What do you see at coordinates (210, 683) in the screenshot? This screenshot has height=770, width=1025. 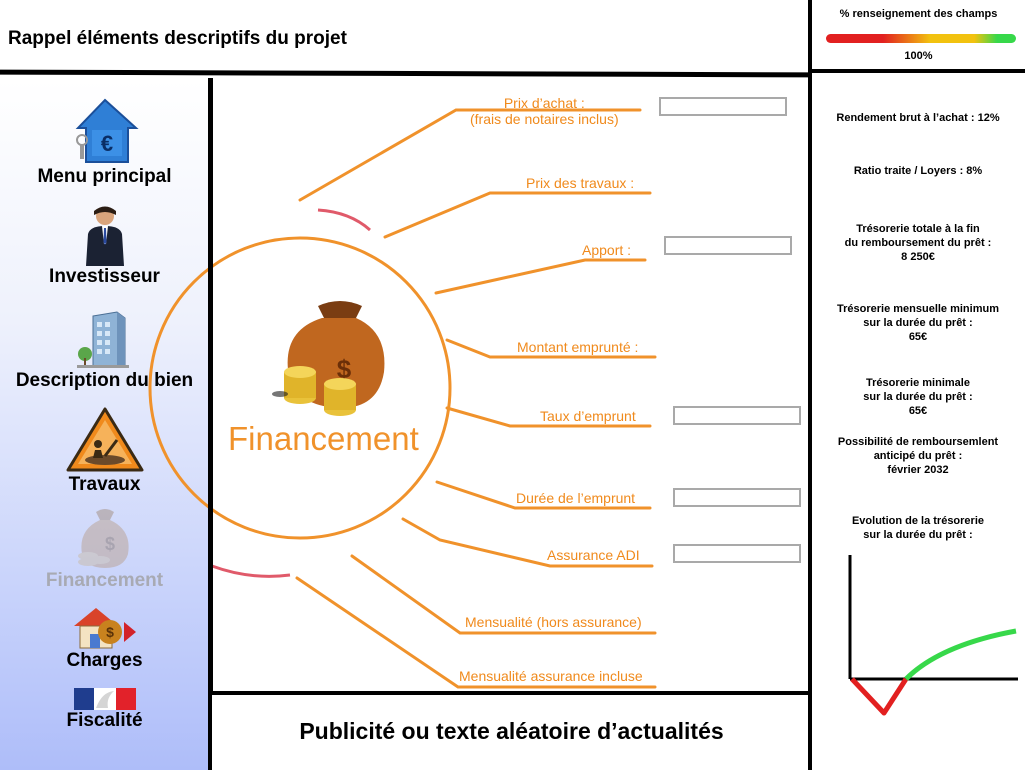 I see `sidebar-divider-lower` at bounding box center [210, 683].